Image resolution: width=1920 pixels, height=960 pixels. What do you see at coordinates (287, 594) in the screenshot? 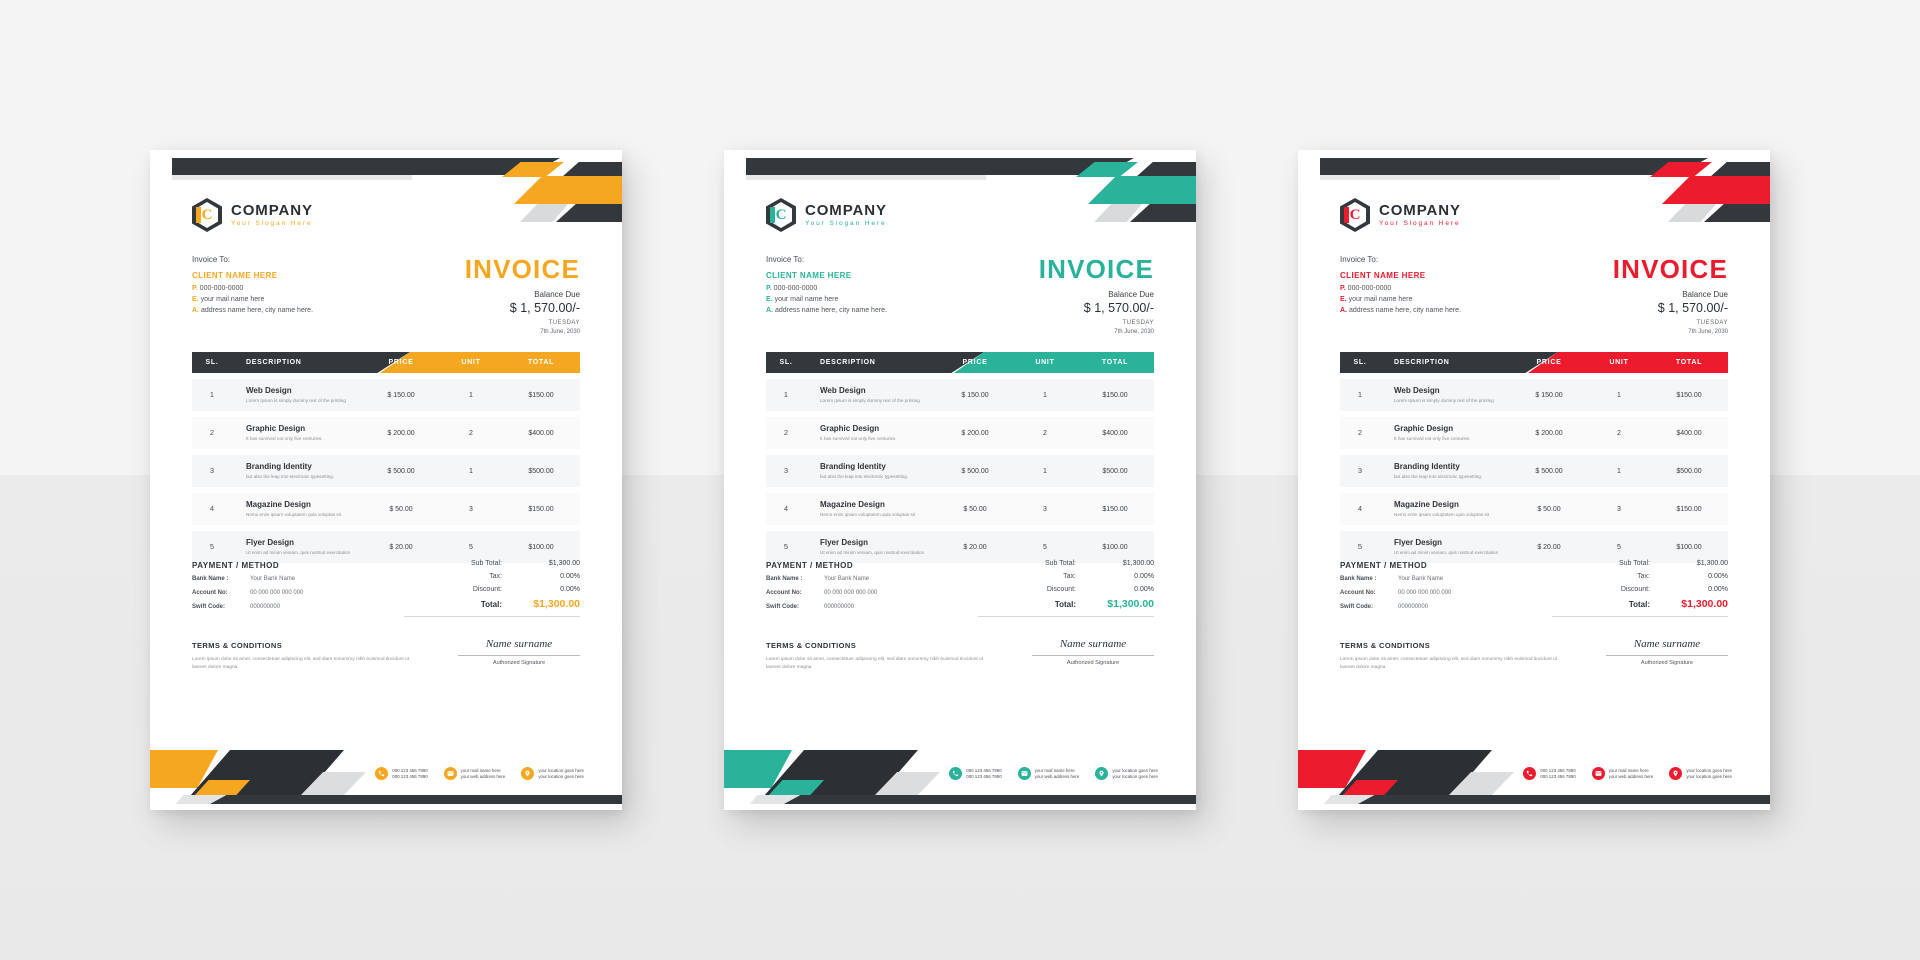
I see `account-no-row: Account No: 00 000 000 000 000` at bounding box center [287, 594].